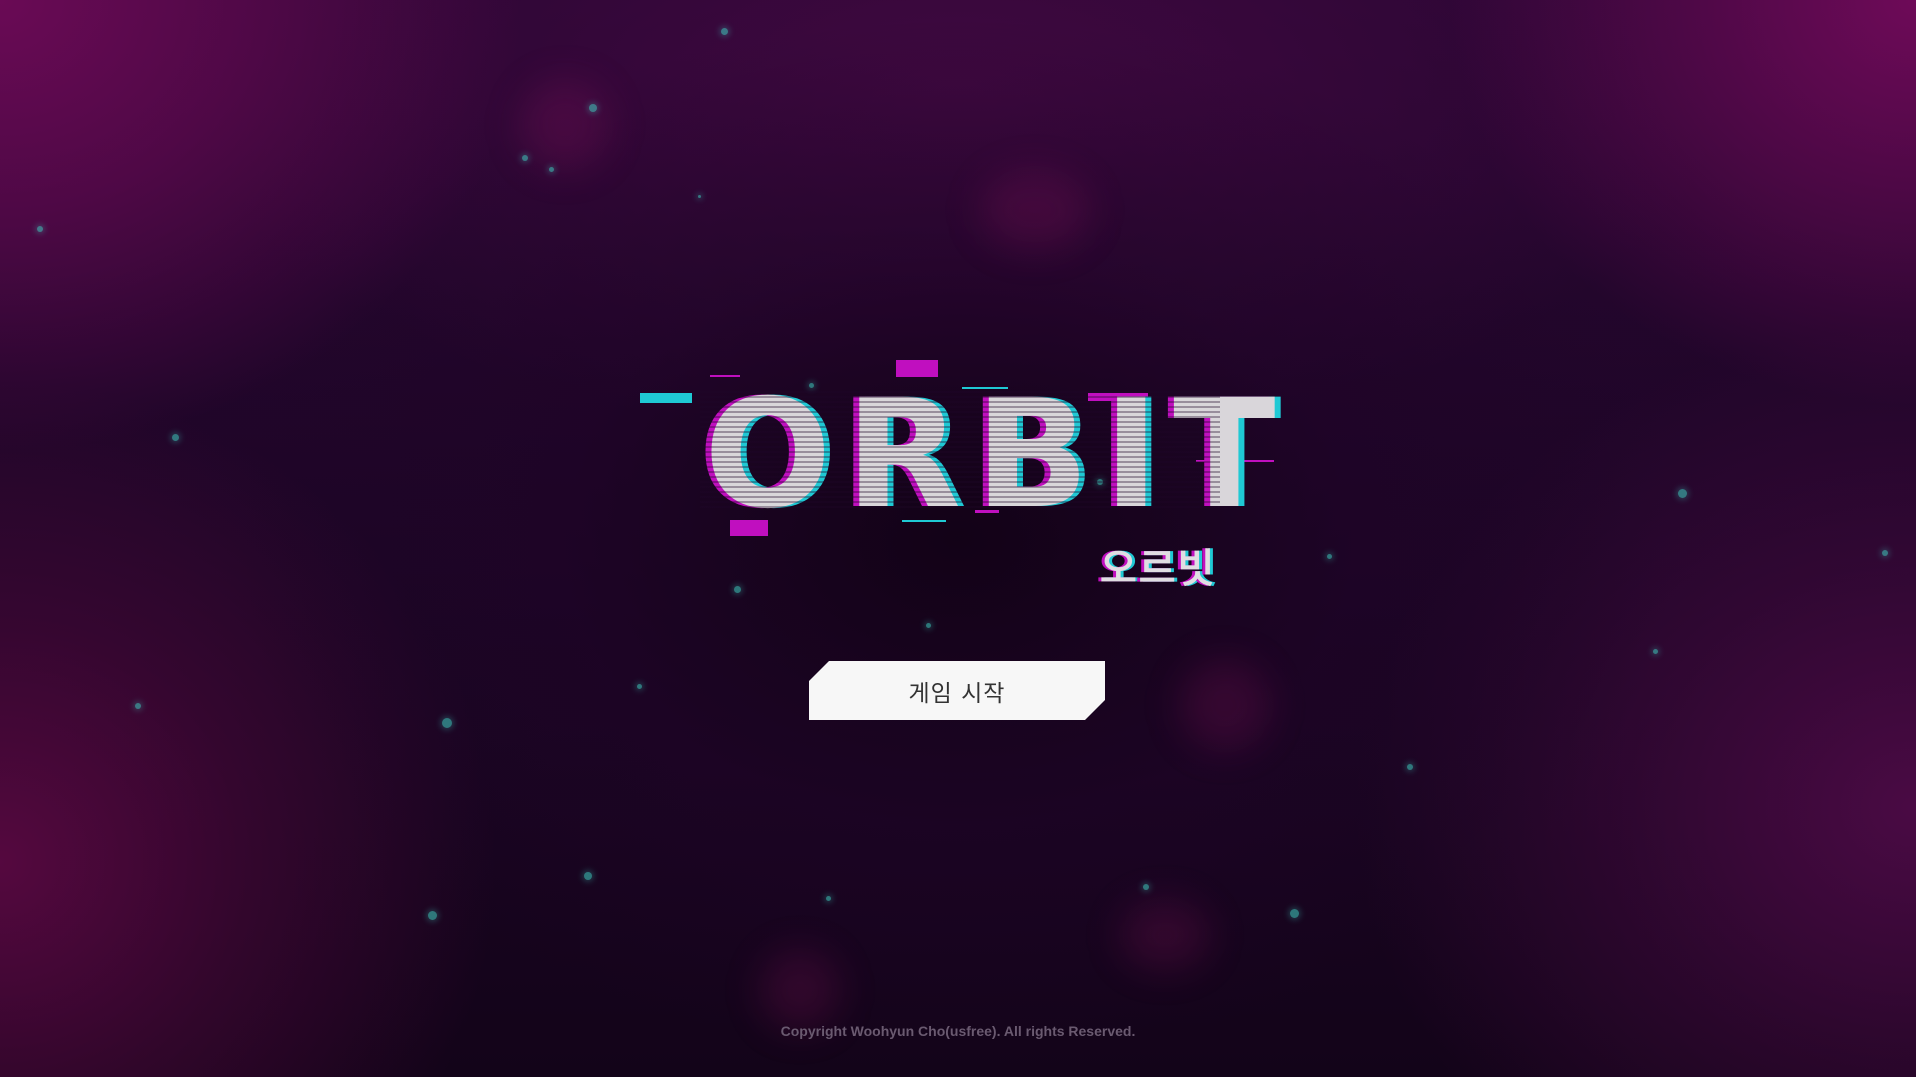 The height and width of the screenshot is (1077, 1916). I want to click on game-logo: ORBIT 오르빗, so click(960, 476).